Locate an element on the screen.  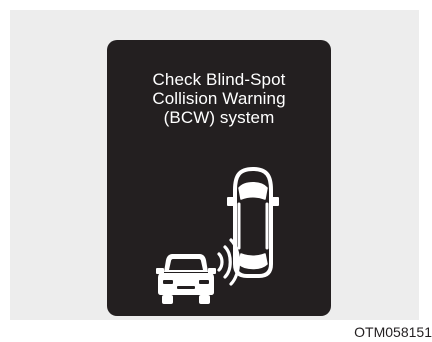
car-front-view-icon is located at coordinates (186, 279).